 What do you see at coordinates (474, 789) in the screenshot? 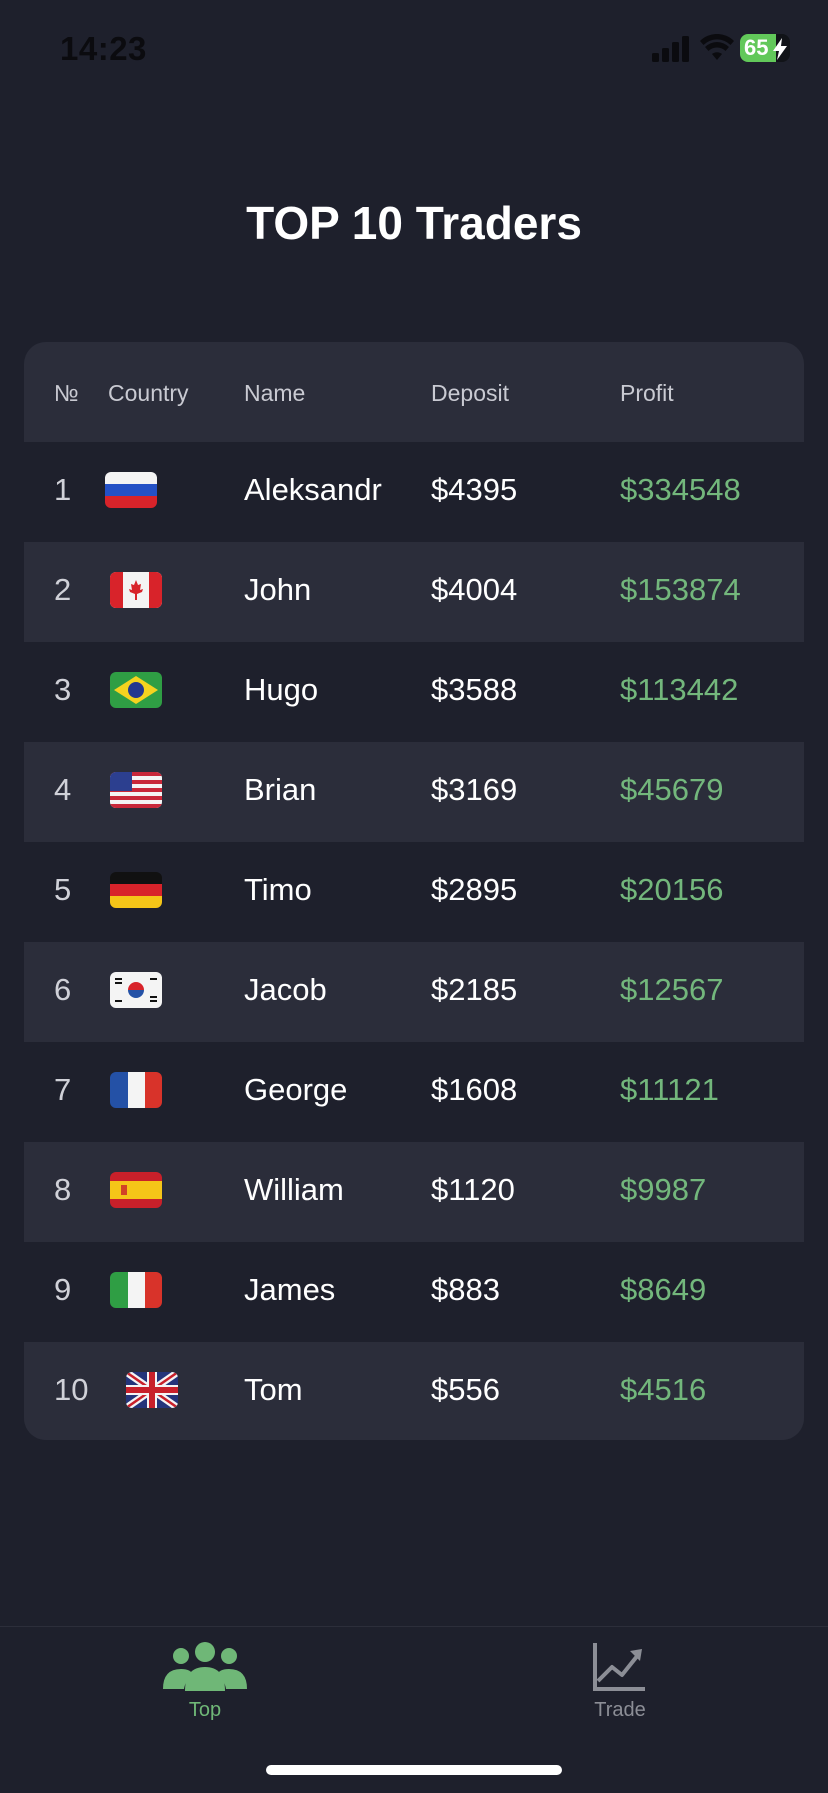
I see `deposit-cell: $3169` at bounding box center [474, 789].